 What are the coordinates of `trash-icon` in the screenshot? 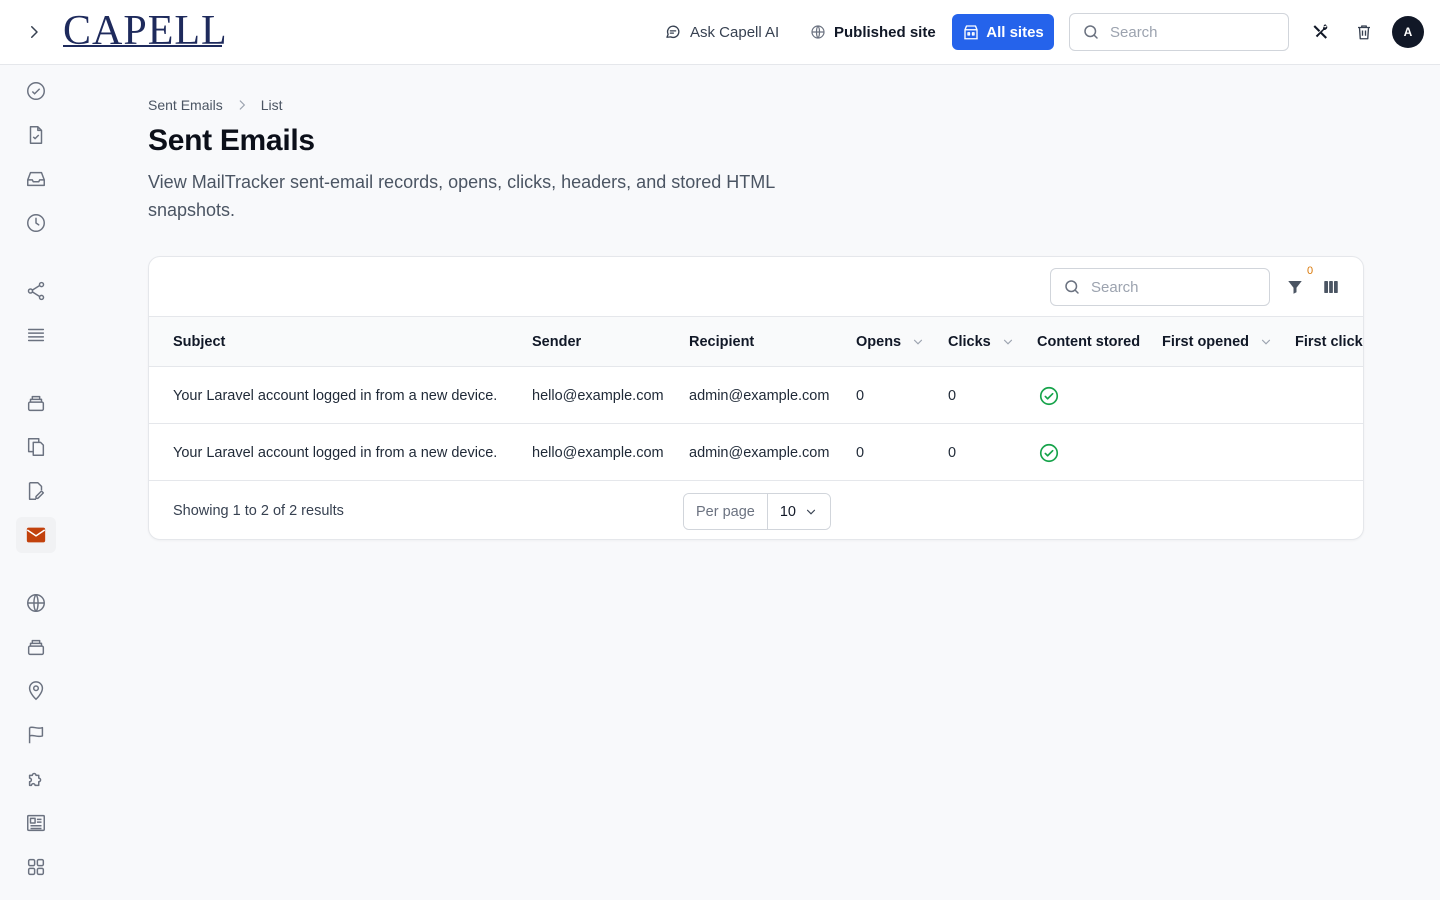 It's located at (1364, 32).